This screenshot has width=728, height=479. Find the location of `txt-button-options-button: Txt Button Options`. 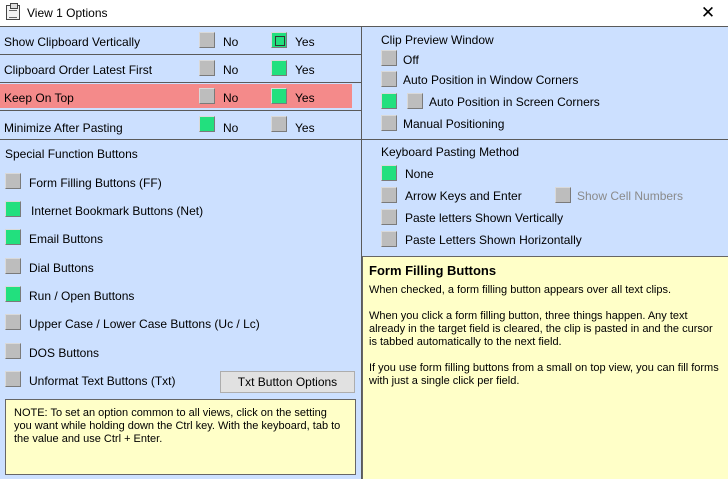

txt-button-options-button: Txt Button Options is located at coordinates (287, 382).